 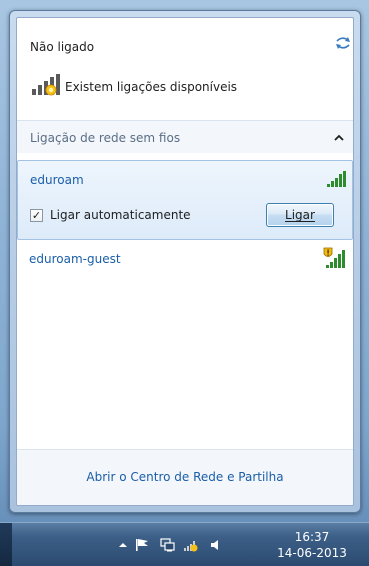 I want to click on network-item-eduroam: eduroam ✓ Ligar automaticamente Ligar, so click(x=185, y=200).